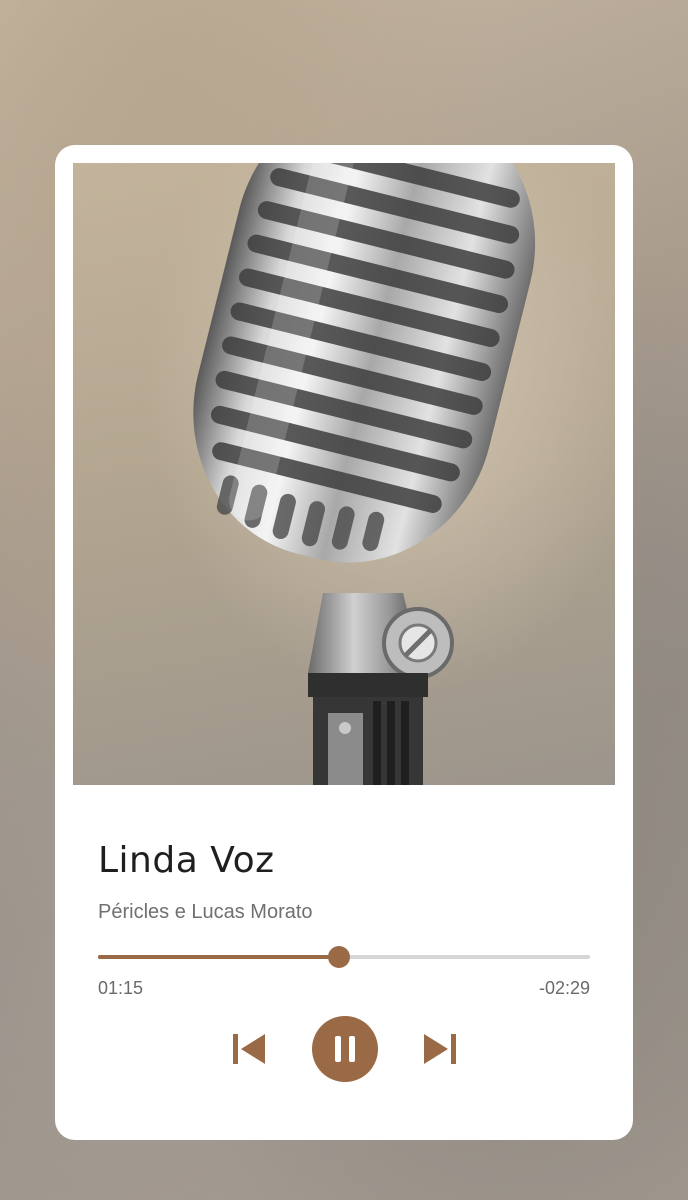 The width and height of the screenshot is (688, 1200). I want to click on remaining-time: -02:29, so click(564, 988).